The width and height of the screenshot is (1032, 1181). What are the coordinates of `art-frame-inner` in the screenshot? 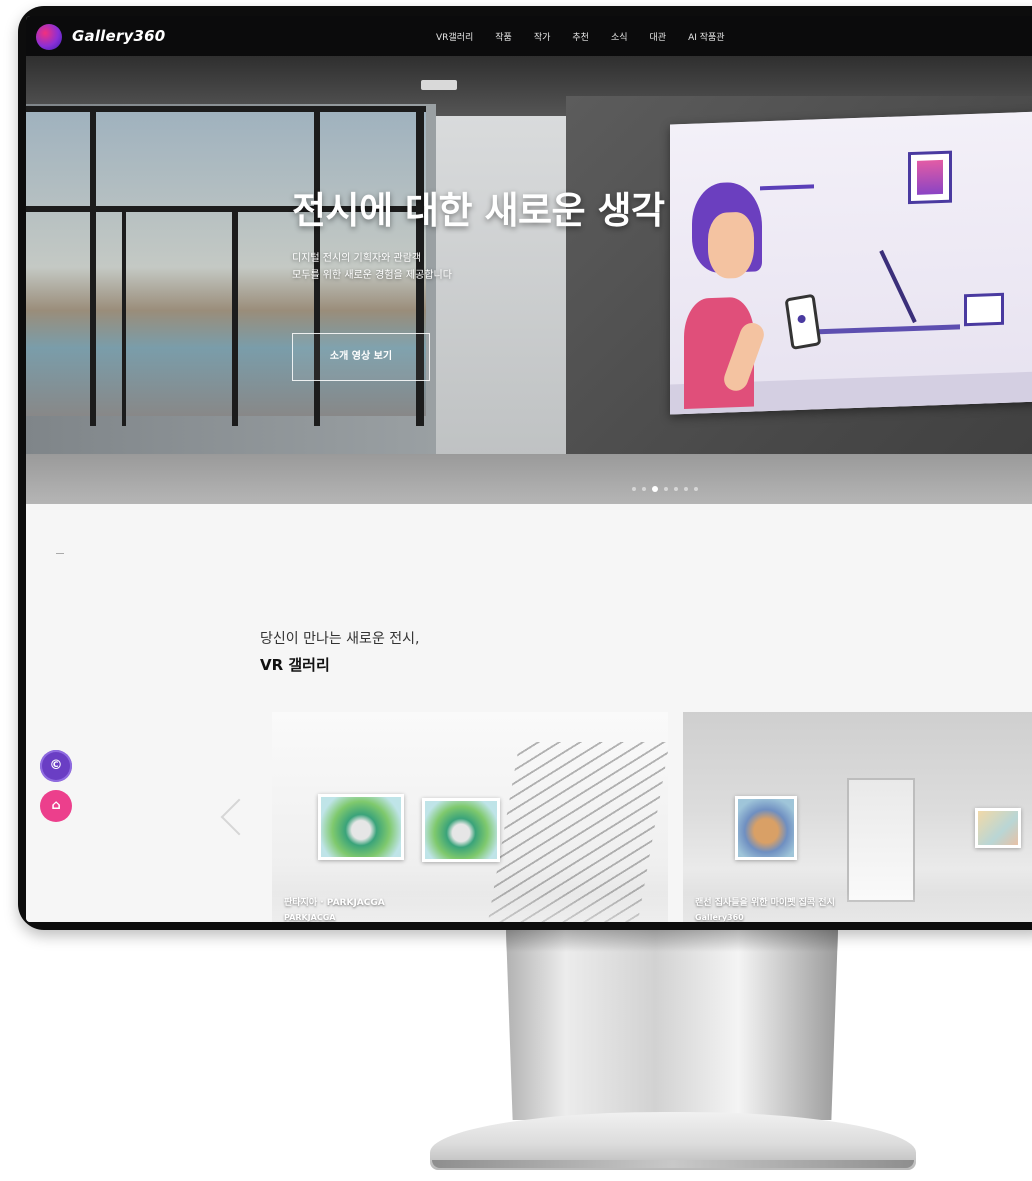 It's located at (930, 177).